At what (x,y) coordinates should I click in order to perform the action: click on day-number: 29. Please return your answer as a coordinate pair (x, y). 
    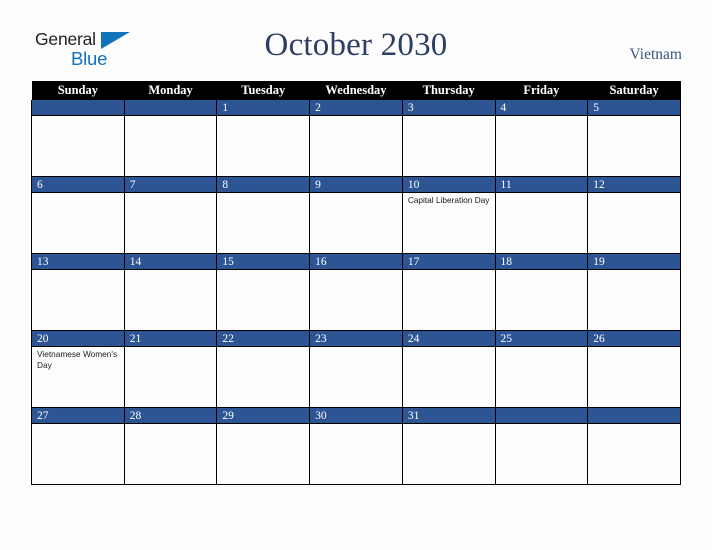
    Looking at the image, I should click on (263, 416).